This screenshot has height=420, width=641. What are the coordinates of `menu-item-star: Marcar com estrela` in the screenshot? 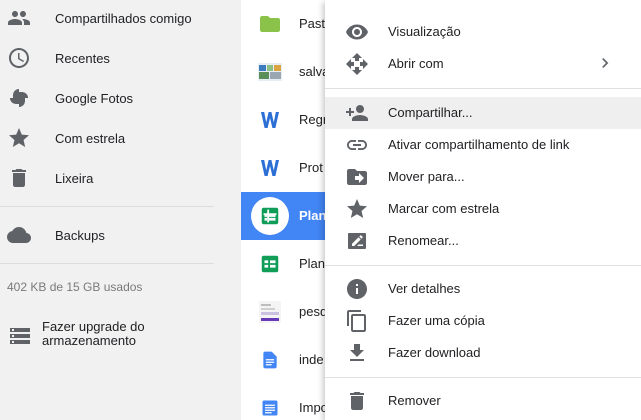 It's located at (483, 209).